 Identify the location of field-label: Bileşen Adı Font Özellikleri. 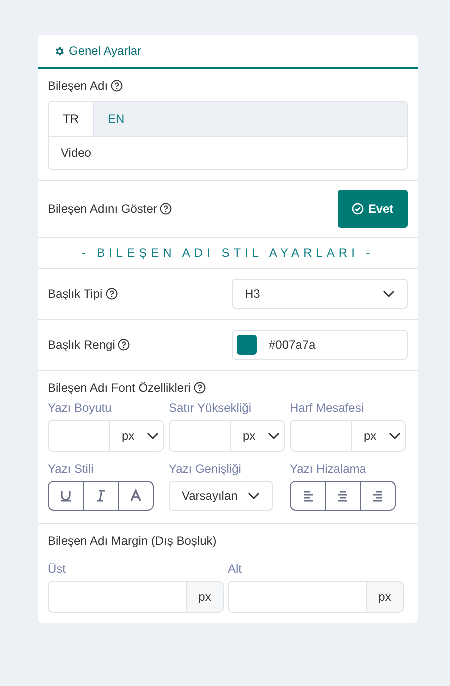
(119, 388).